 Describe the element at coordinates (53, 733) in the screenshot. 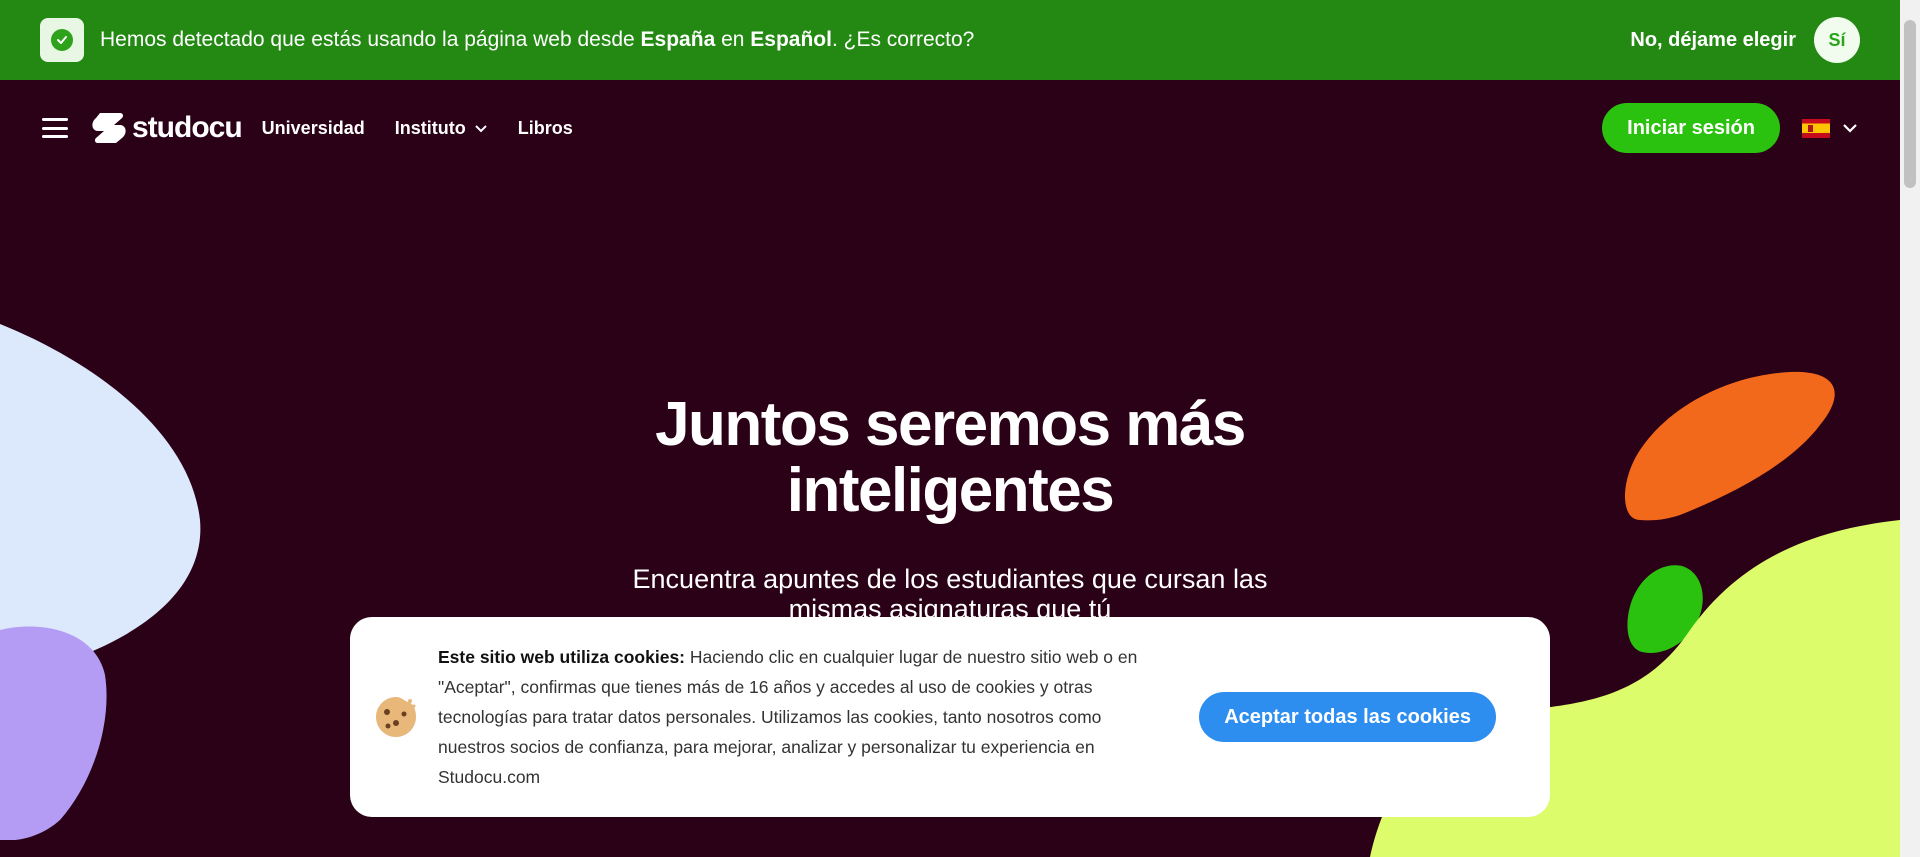

I see `purple-blob` at that location.